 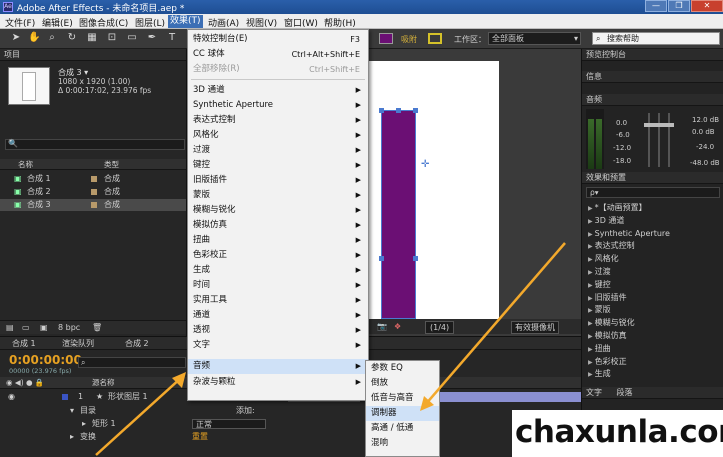 I want to click on menu-item-cc-sphere: CC 球体 Ctrl+Alt+Shift+E, so click(x=278, y=54).